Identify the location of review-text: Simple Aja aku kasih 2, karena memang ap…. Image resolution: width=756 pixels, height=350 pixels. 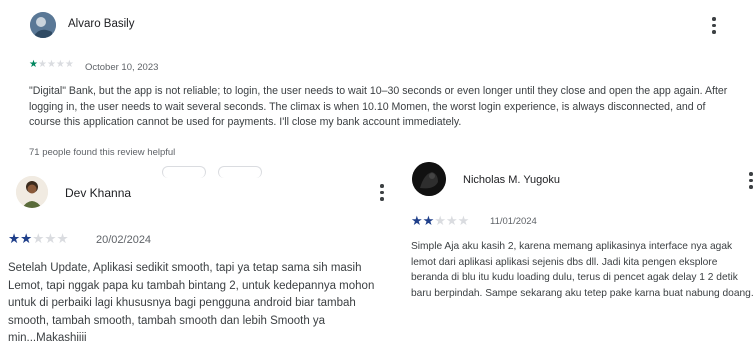
(582, 270).